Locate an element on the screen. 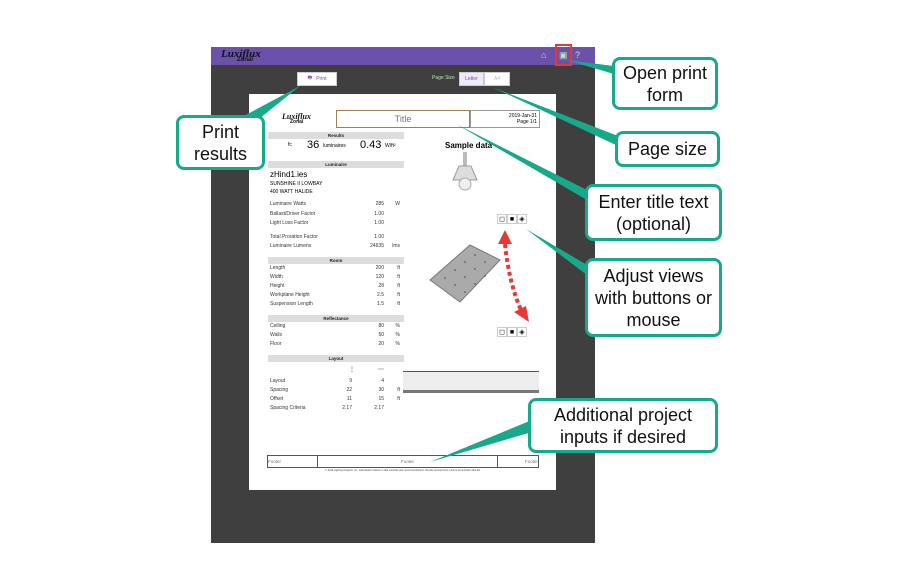 This screenshot has width=900, height=583. callout-open-print-form: Open print form is located at coordinates (665, 83).